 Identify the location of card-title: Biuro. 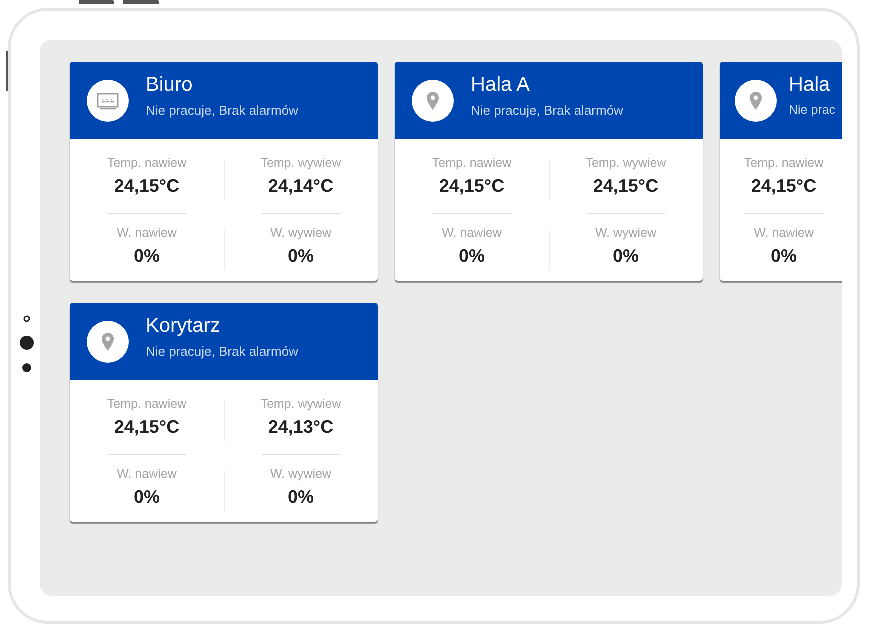
(170, 85).